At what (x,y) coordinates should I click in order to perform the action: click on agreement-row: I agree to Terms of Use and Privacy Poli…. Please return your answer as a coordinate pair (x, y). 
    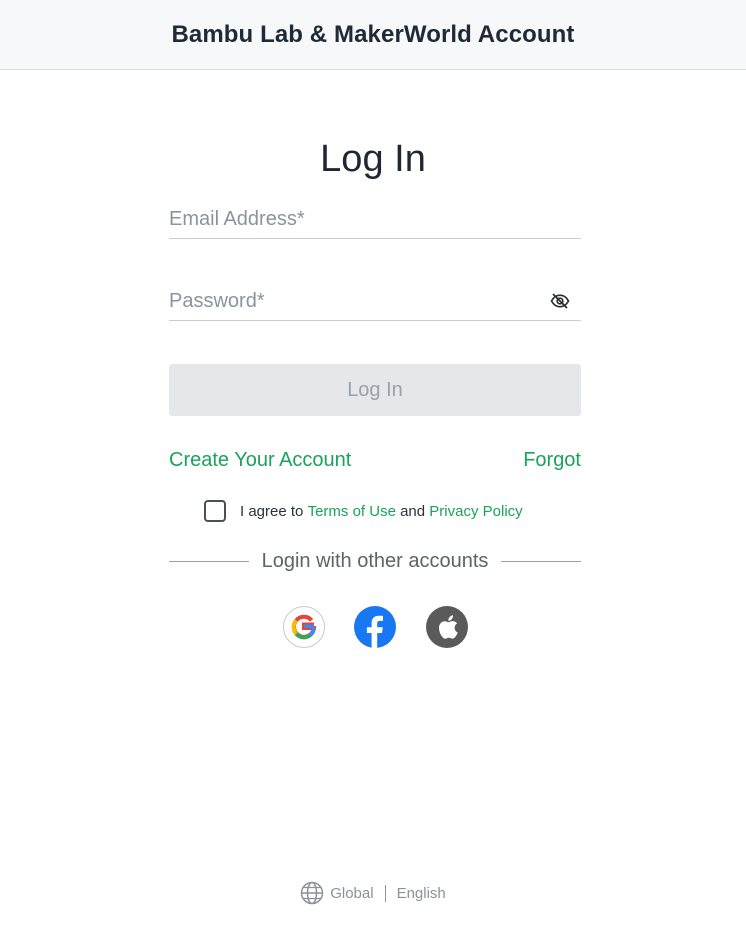
    Looking at the image, I should click on (363, 511).